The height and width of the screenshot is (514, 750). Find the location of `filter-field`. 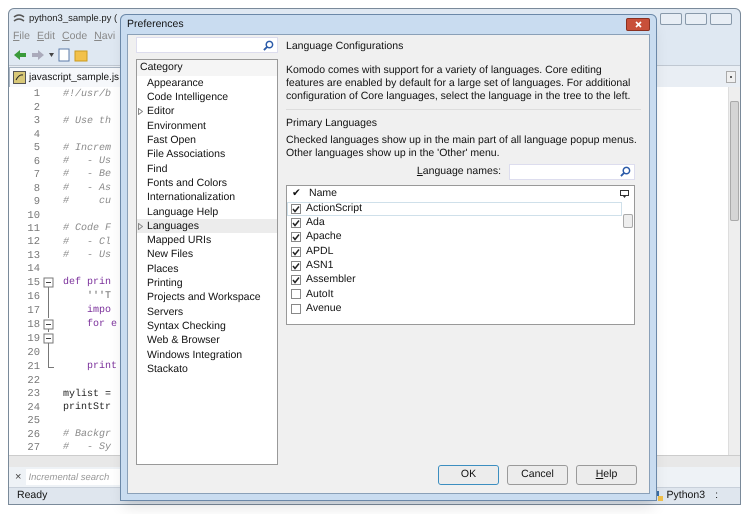

filter-field is located at coordinates (207, 45).